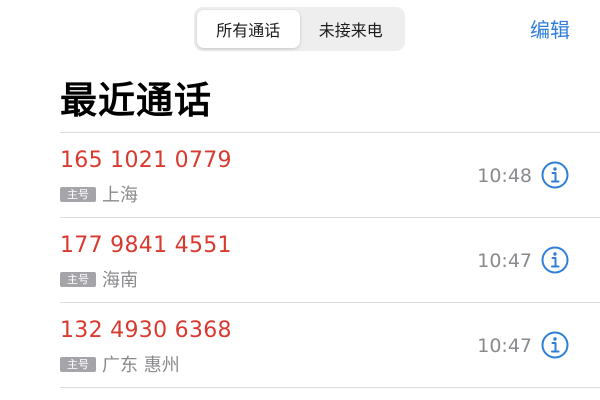 The width and height of the screenshot is (600, 400). What do you see at coordinates (141, 365) in the screenshot?
I see `caller-location: 广东 惠州` at bounding box center [141, 365].